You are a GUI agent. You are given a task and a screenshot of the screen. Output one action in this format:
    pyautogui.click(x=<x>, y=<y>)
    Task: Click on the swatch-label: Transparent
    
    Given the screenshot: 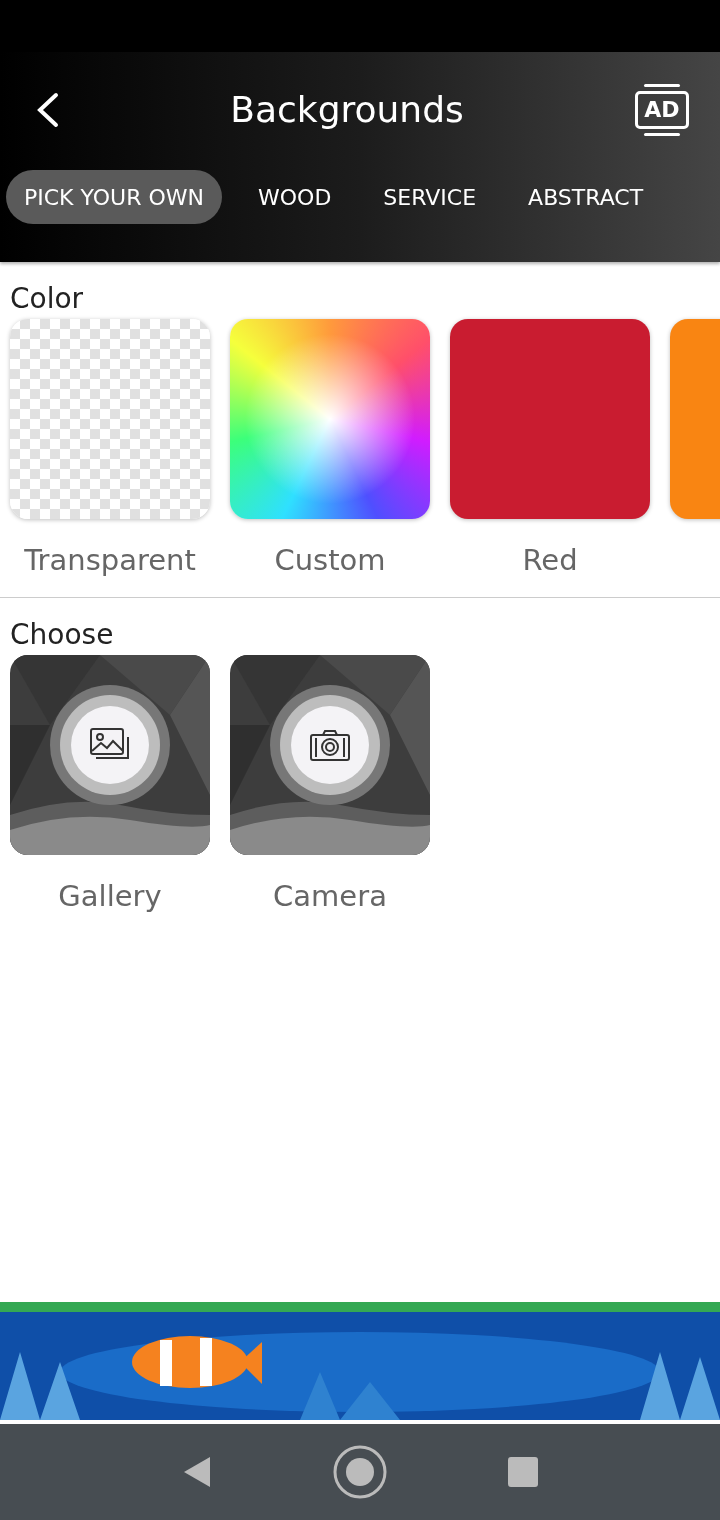 What is the action you would take?
    pyautogui.click(x=110, y=560)
    